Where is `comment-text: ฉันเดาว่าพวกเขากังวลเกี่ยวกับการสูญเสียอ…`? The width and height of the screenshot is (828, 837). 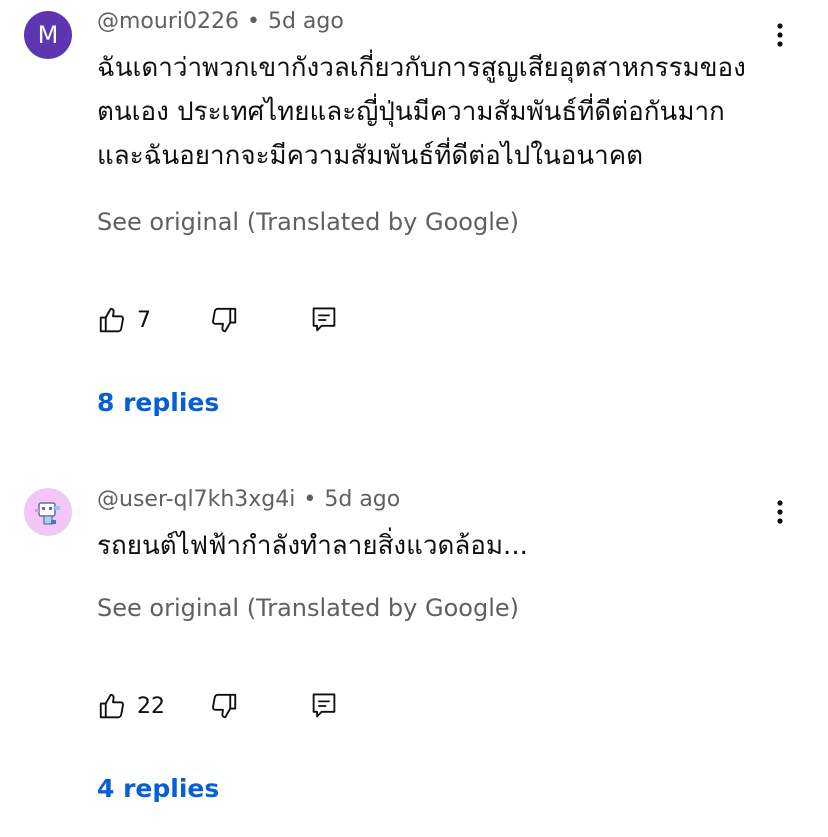 comment-text: ฉันเดาว่าพวกเขากังวลเกี่ยวกับการสูญเสียอ… is located at coordinates (442, 112).